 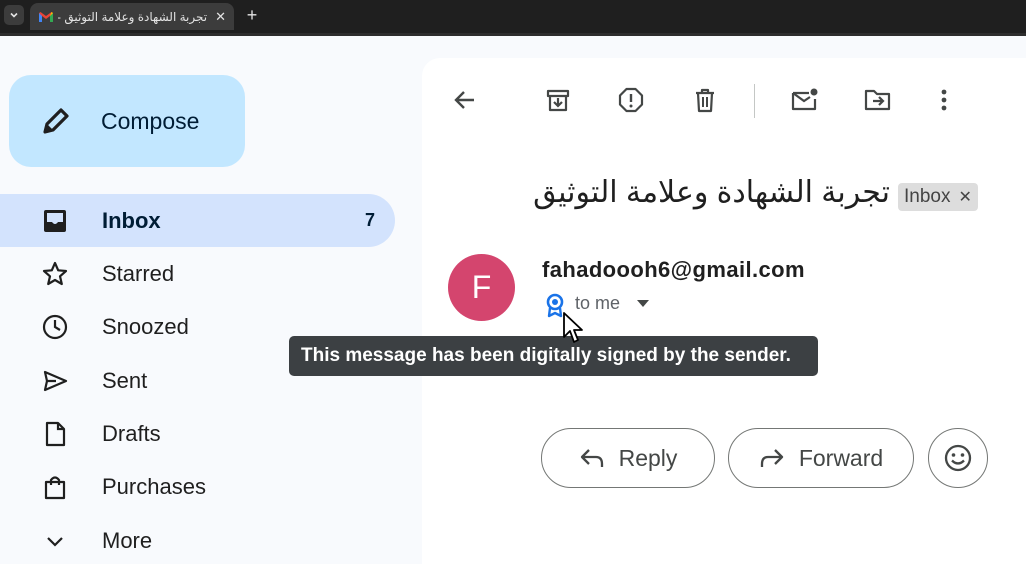 I want to click on delete-button, so click(x=705, y=100).